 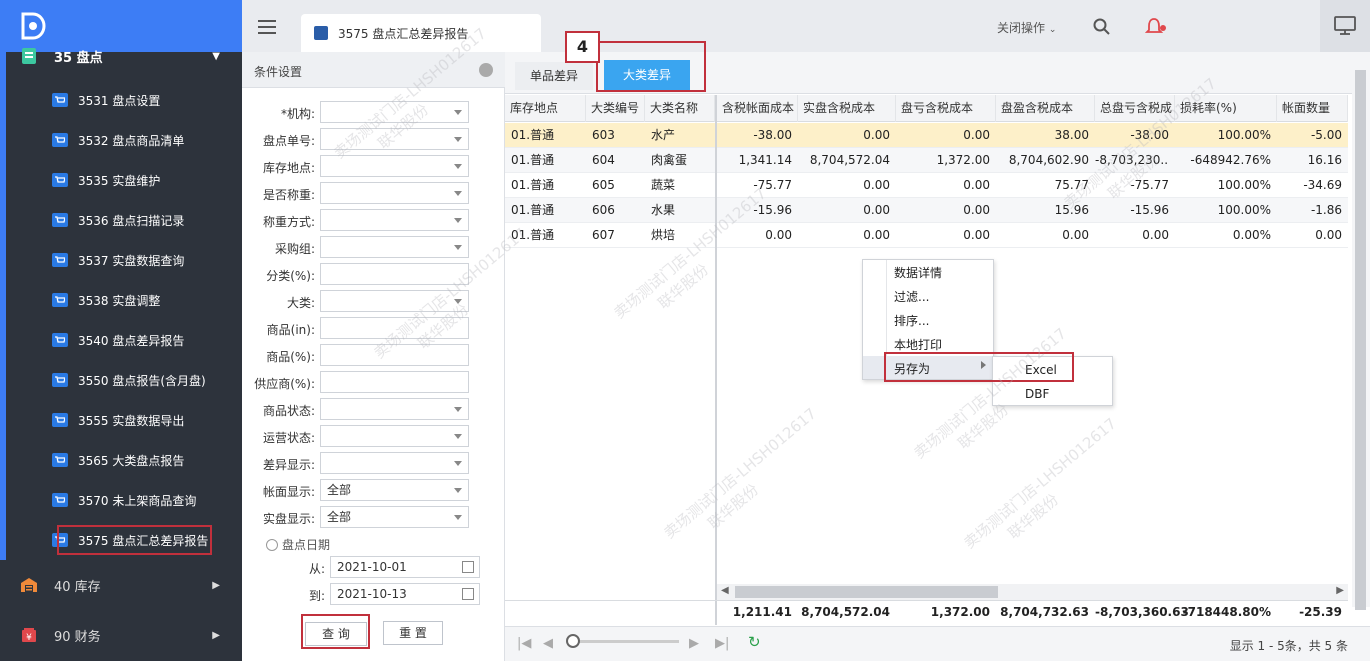 I want to click on reset-button: 重 置, so click(x=413, y=633).